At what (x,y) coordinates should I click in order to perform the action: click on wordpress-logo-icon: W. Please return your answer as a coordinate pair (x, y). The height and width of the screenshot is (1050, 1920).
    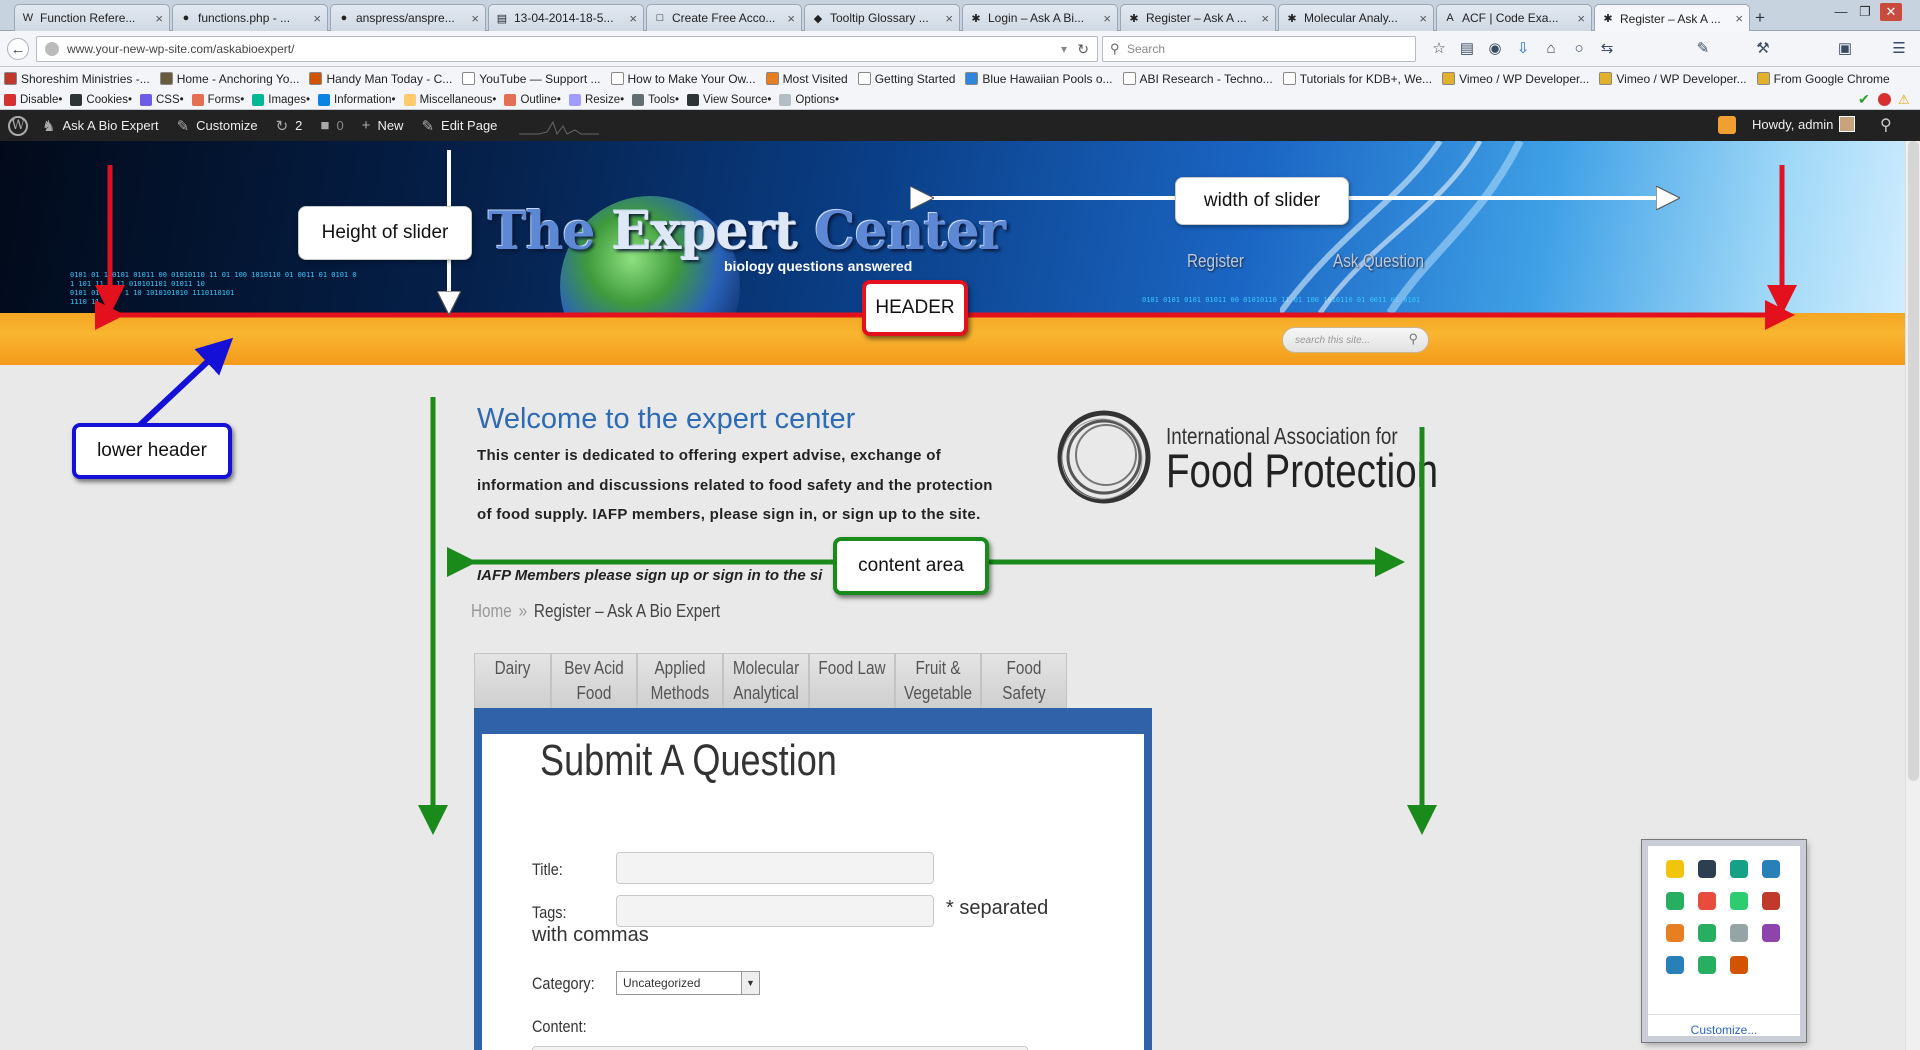
    Looking at the image, I should click on (18, 125).